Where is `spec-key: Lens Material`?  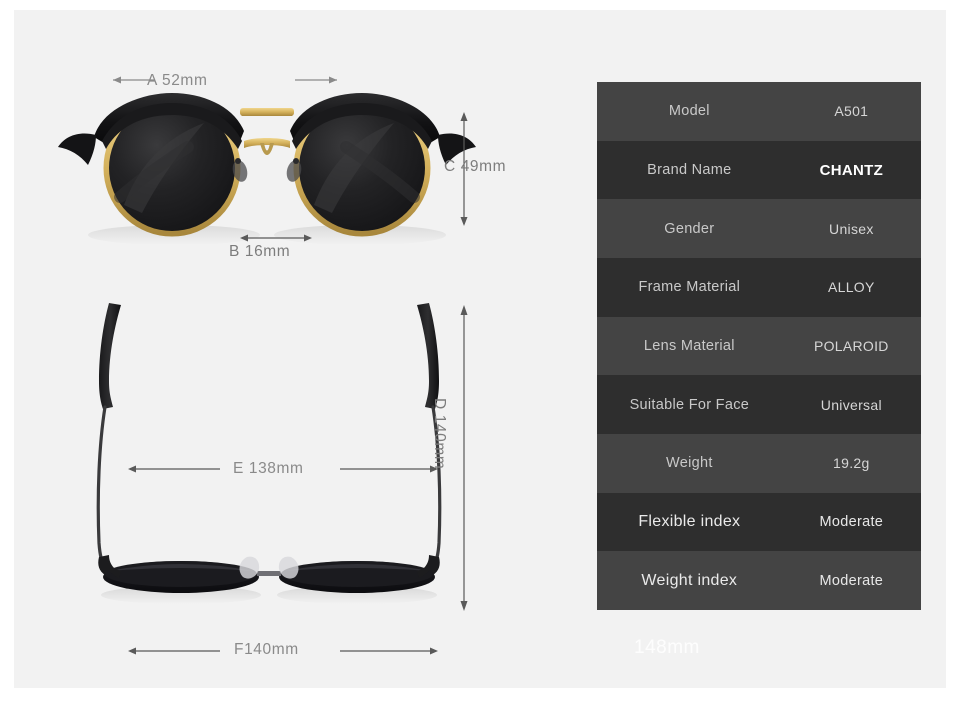
spec-key: Lens Material is located at coordinates (689, 346).